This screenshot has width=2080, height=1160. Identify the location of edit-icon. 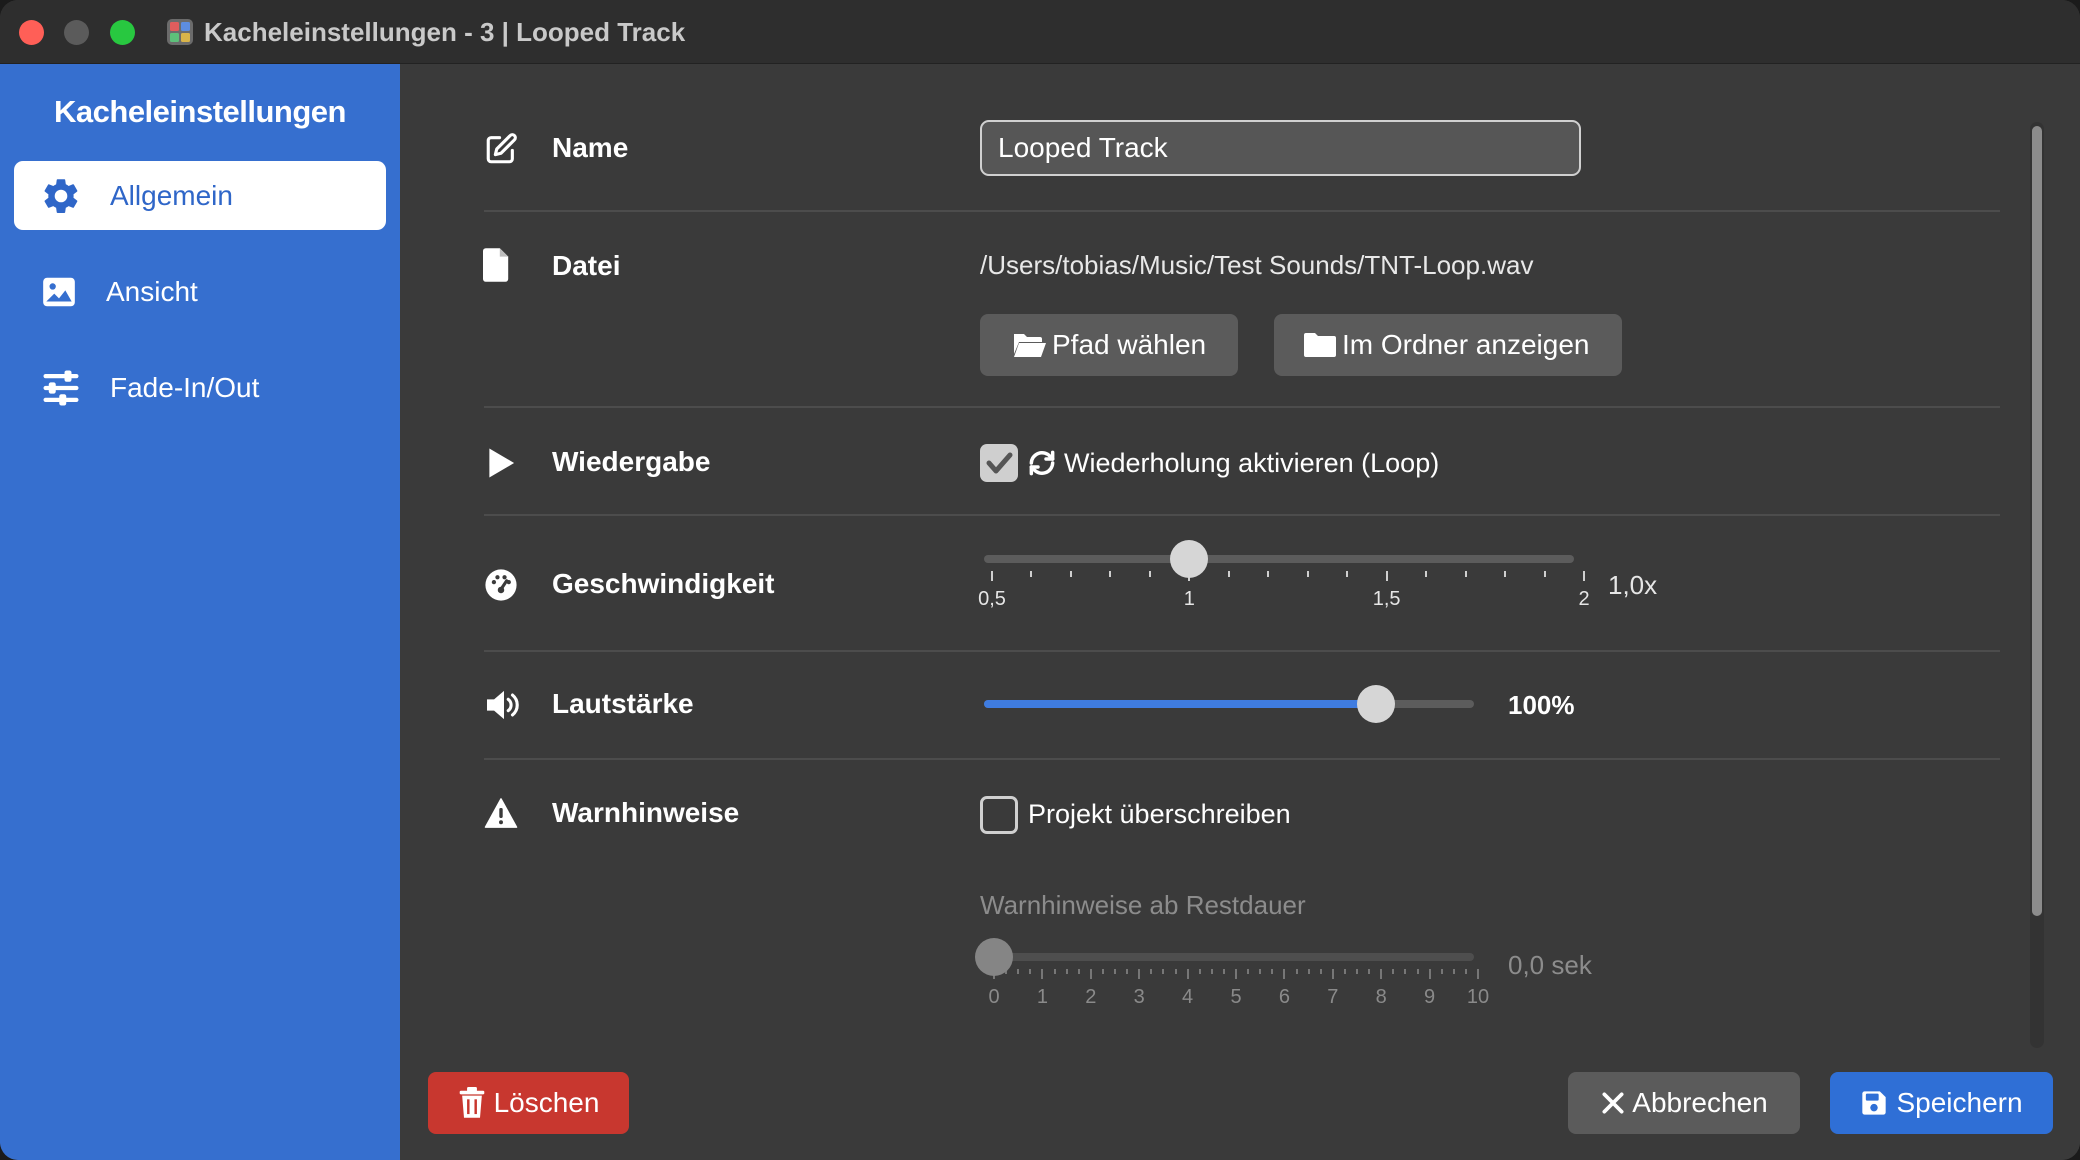
(501, 149).